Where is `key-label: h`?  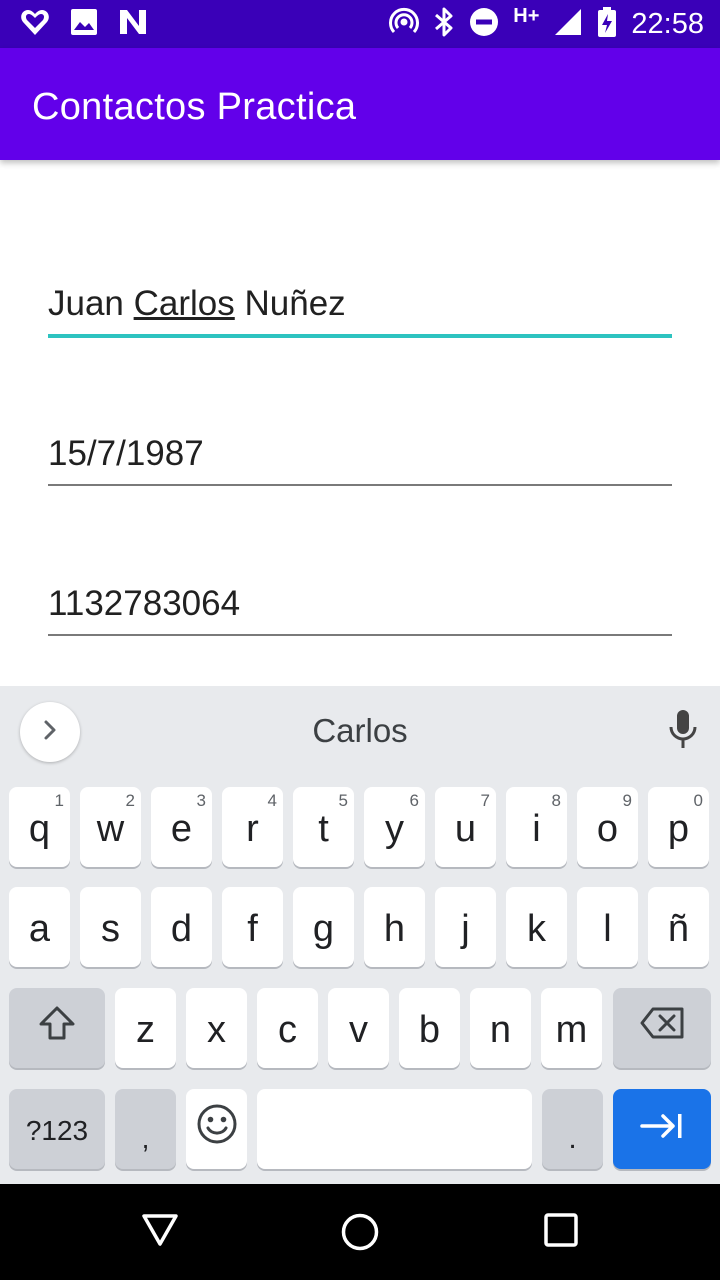
key-label: h is located at coordinates (394, 928).